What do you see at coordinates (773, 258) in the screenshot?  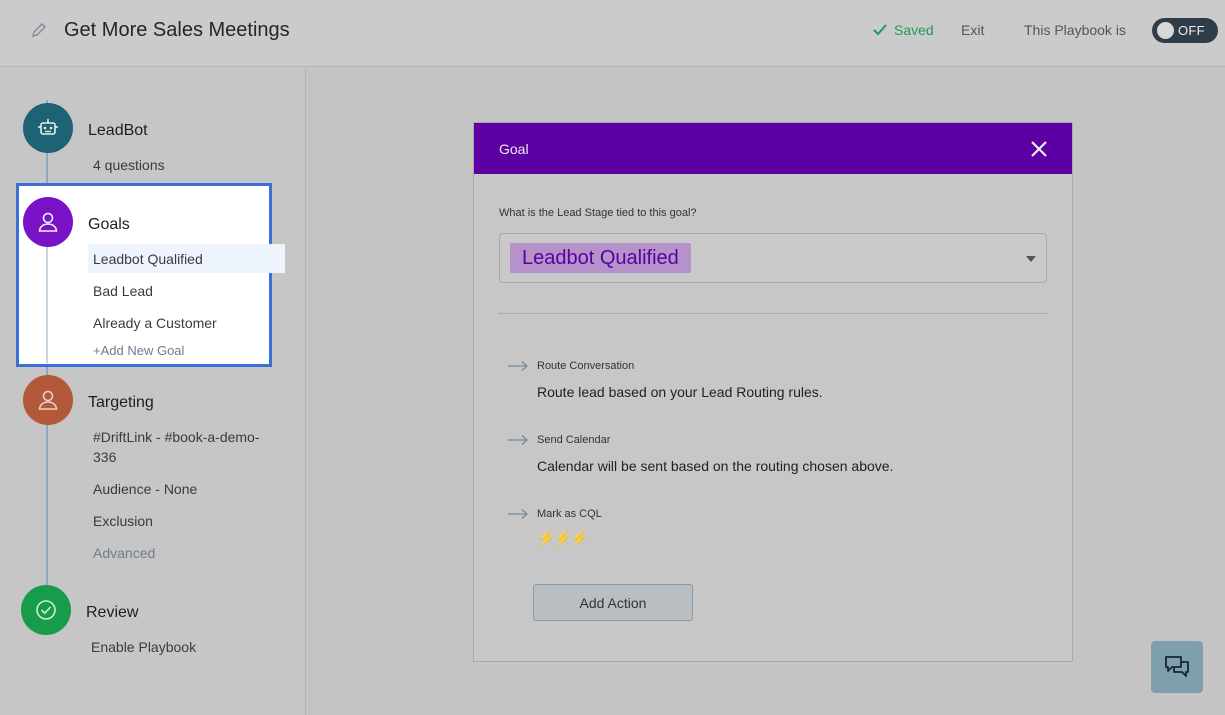 I see `lead-stage-select: Leadbot Qualified` at bounding box center [773, 258].